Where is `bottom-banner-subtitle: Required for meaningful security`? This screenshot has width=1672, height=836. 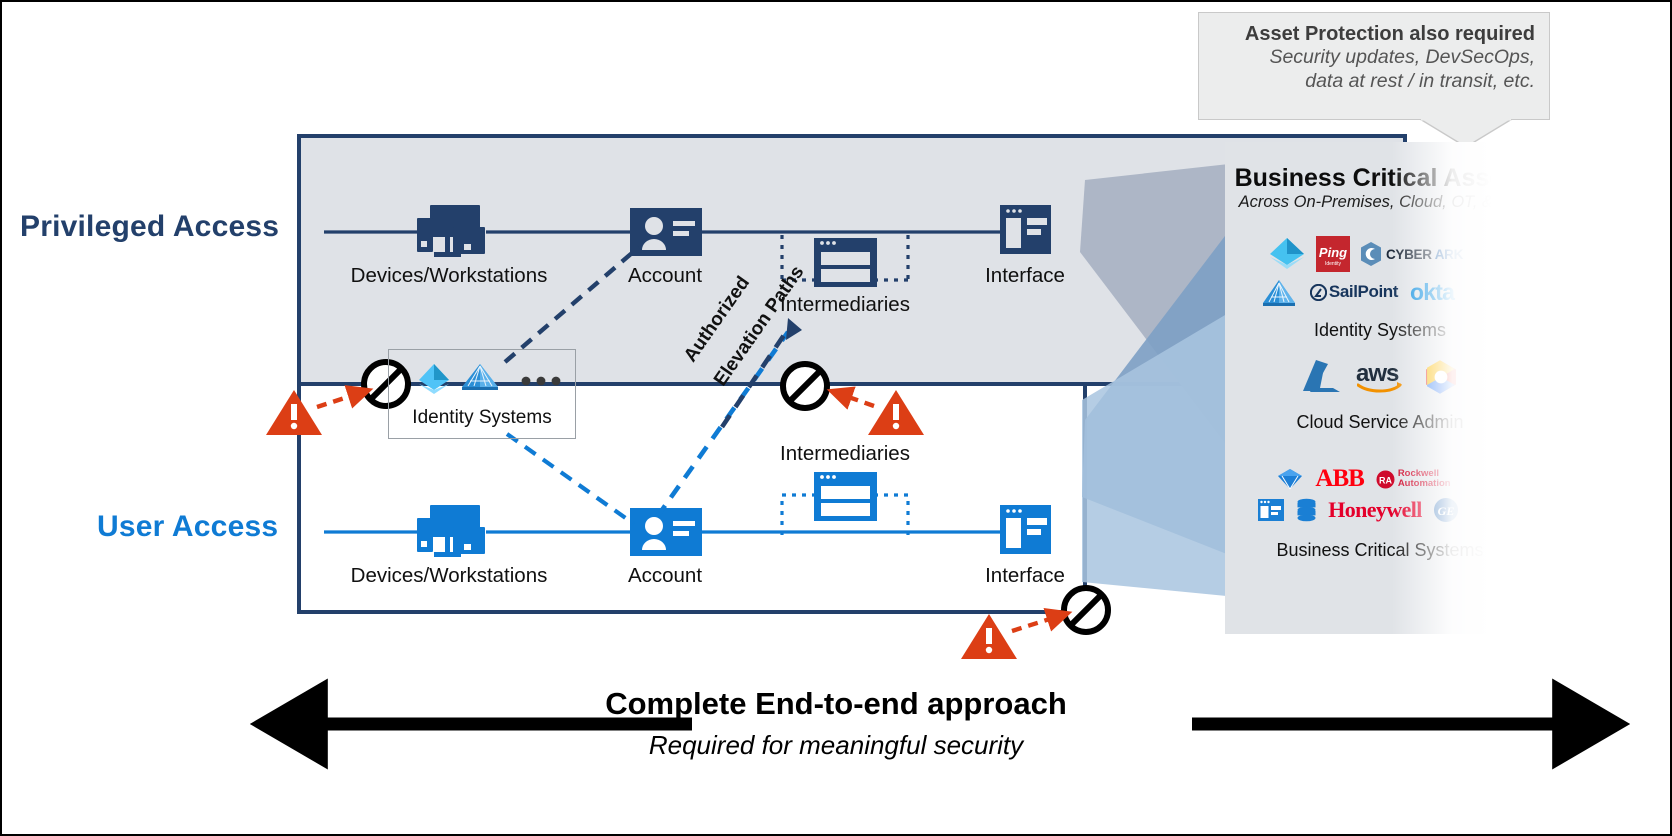
bottom-banner-subtitle: Required for meaningful security is located at coordinates (836, 745).